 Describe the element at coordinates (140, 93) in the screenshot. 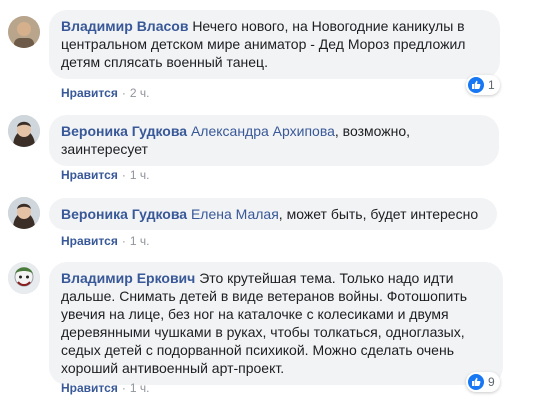

I see `comment-time: 2 ч.` at that location.